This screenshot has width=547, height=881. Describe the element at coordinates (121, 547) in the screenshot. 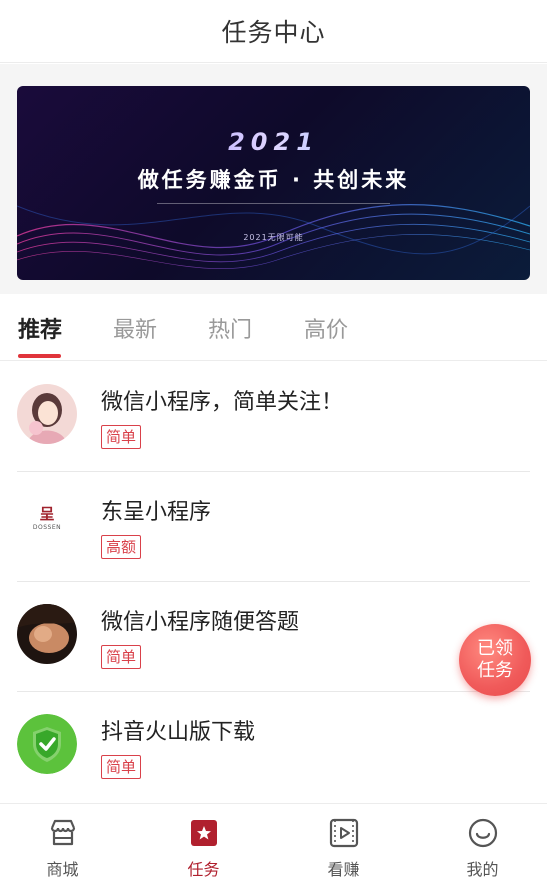

I see `task-tag: 高额` at that location.